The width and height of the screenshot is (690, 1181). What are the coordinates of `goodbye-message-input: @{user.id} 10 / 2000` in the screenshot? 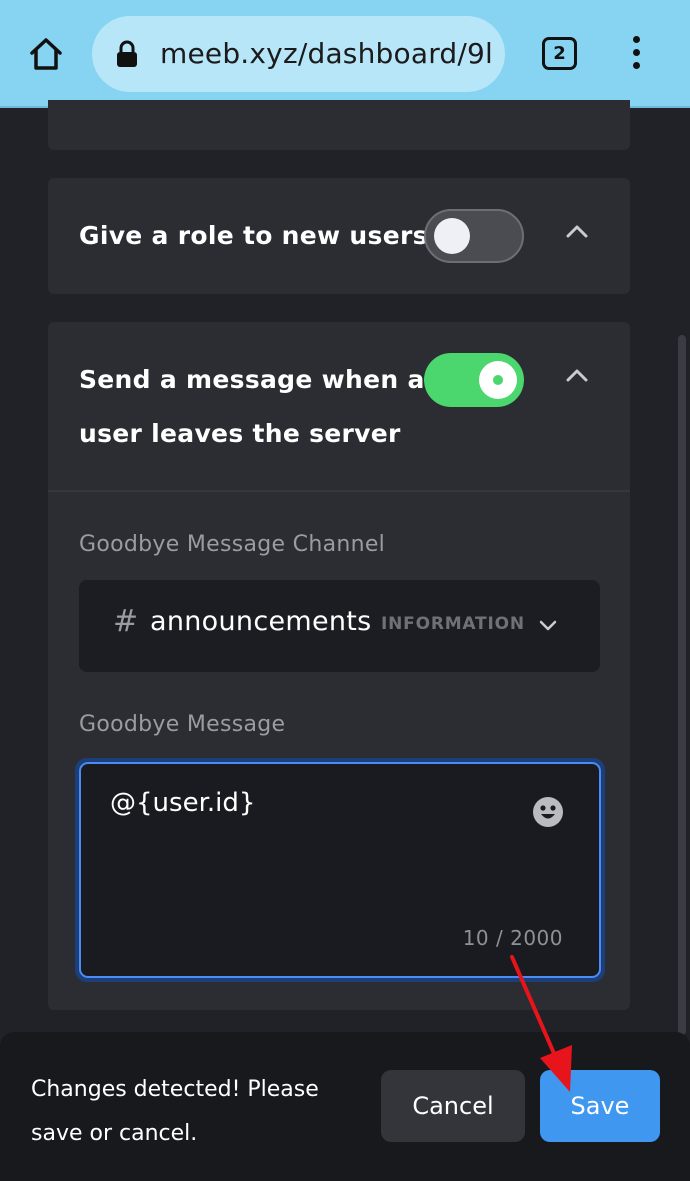 It's located at (340, 870).